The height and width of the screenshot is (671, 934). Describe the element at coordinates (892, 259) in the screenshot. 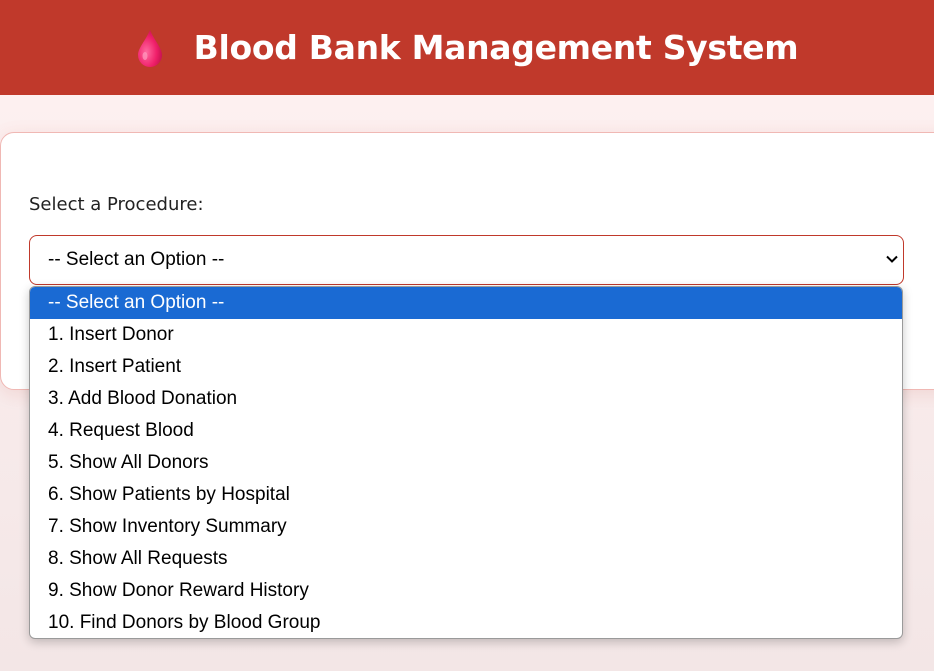

I see `chevron-down-icon` at that location.